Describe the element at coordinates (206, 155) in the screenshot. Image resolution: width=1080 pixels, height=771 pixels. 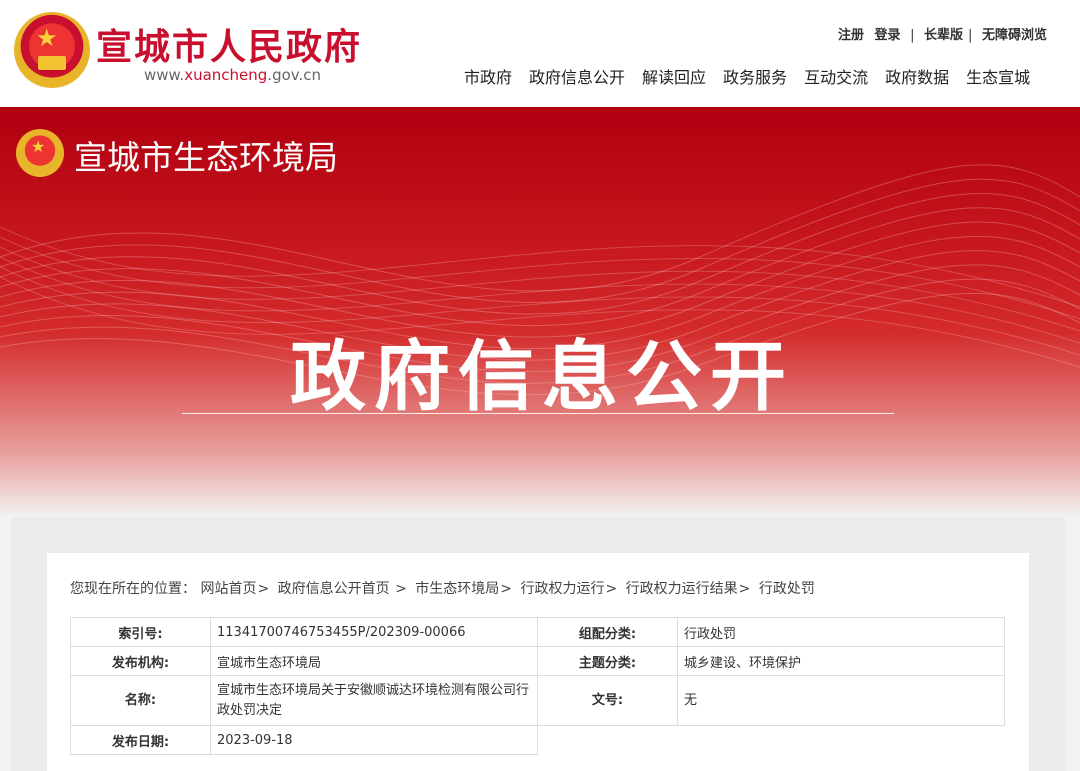
I see `dept-title: 宣城市生态环境局` at that location.